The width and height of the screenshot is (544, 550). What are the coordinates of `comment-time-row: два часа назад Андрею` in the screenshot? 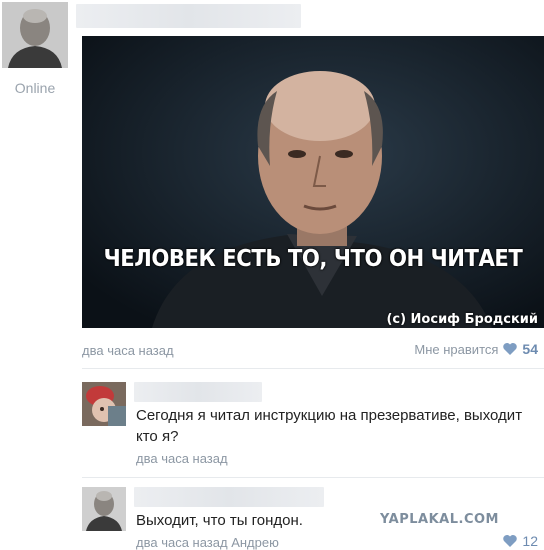 It's located at (207, 542).